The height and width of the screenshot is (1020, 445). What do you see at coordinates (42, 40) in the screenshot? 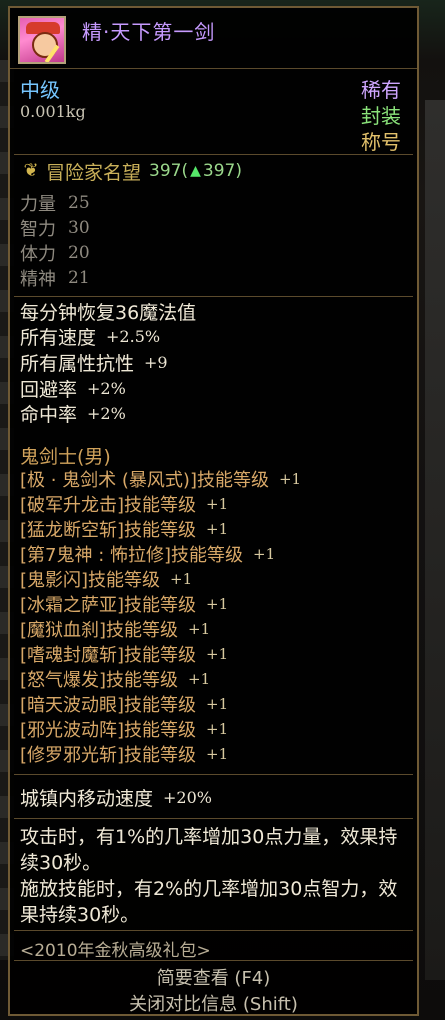
I see `swordsman-portrait-icon` at bounding box center [42, 40].